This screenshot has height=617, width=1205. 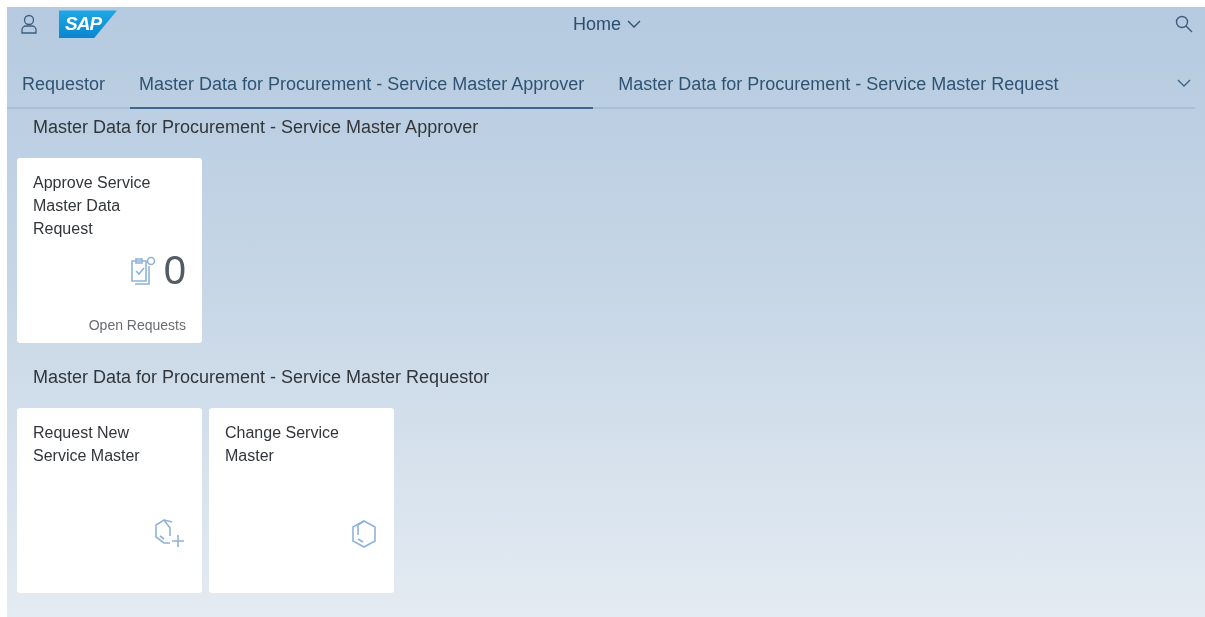 What do you see at coordinates (838, 91) in the screenshot?
I see `group-tab: Master Data for Procurement - Service Master Request` at bounding box center [838, 91].